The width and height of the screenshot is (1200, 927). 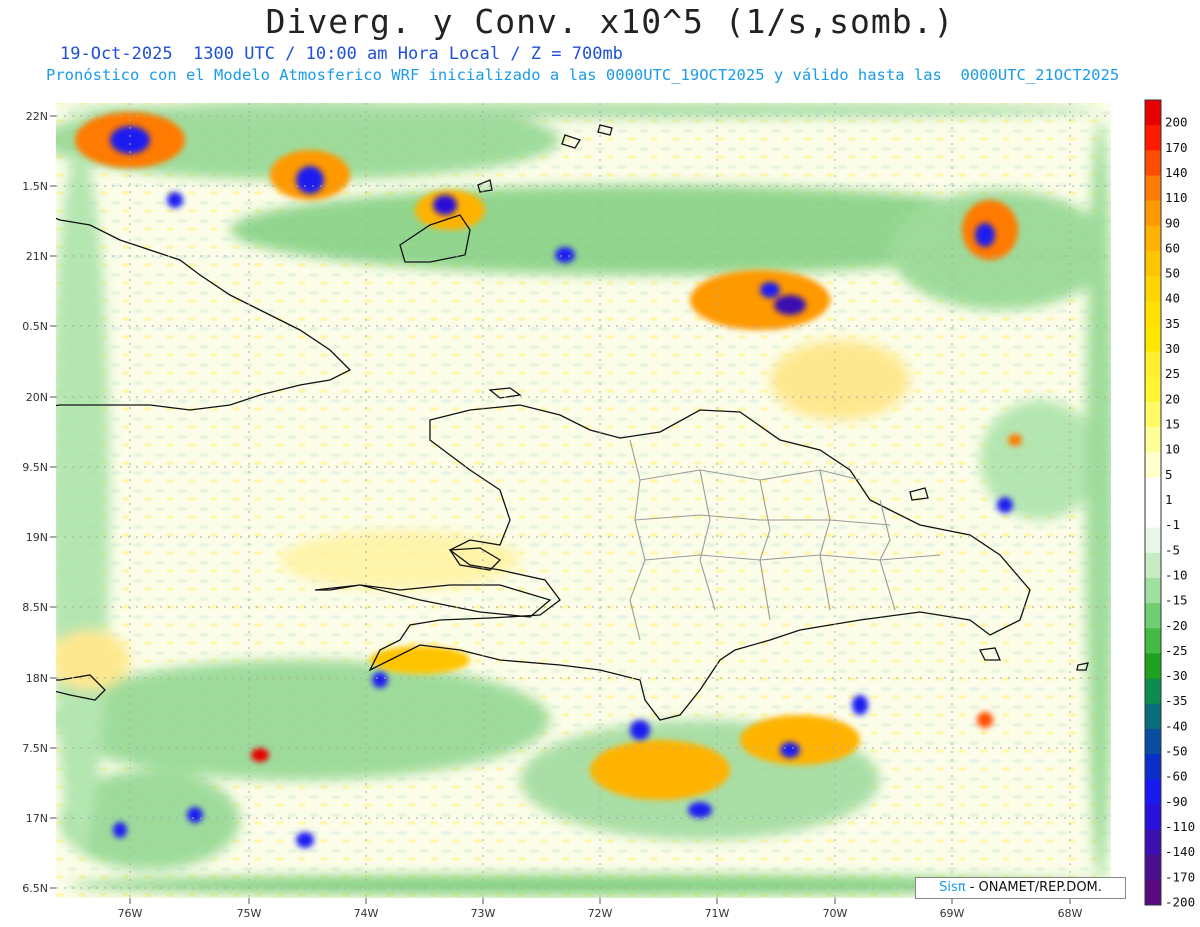 I want to click on lon-label: 76W, so click(x=130, y=913).